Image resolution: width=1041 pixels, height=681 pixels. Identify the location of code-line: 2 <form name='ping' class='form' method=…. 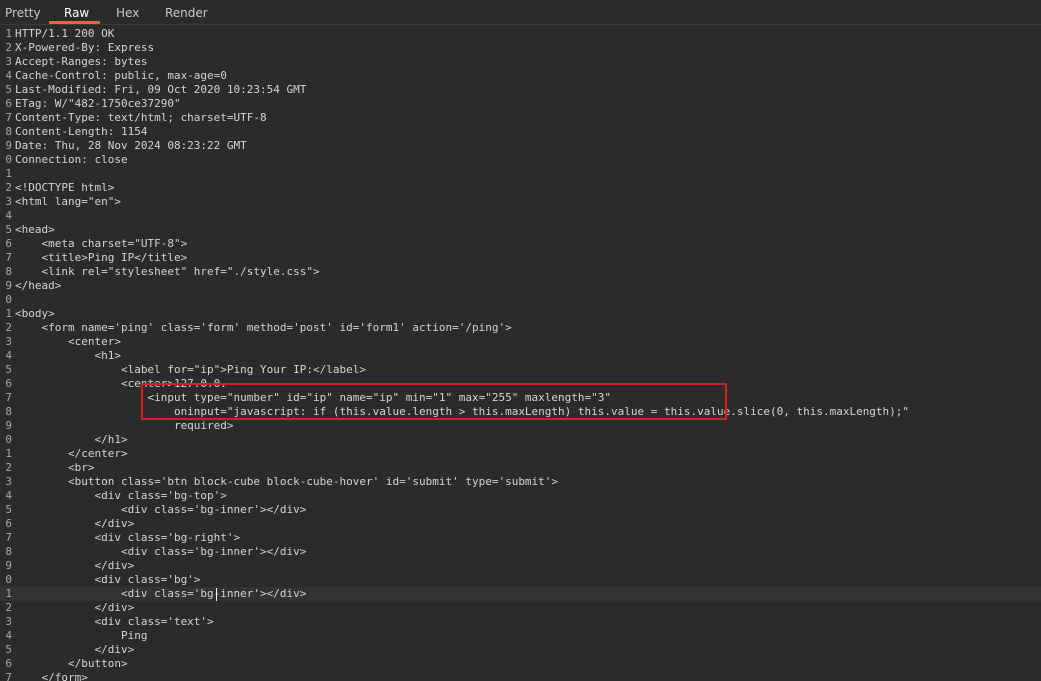
(520, 328).